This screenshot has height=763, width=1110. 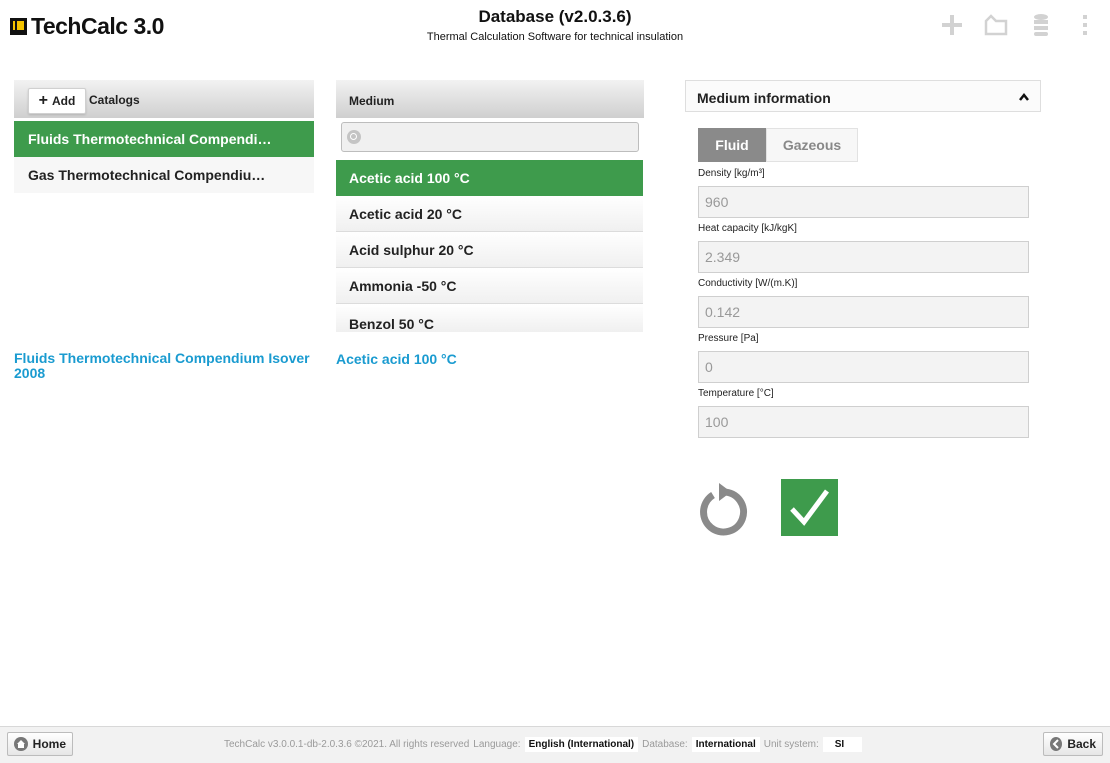 I want to click on database-icon, so click(x=1041, y=25).